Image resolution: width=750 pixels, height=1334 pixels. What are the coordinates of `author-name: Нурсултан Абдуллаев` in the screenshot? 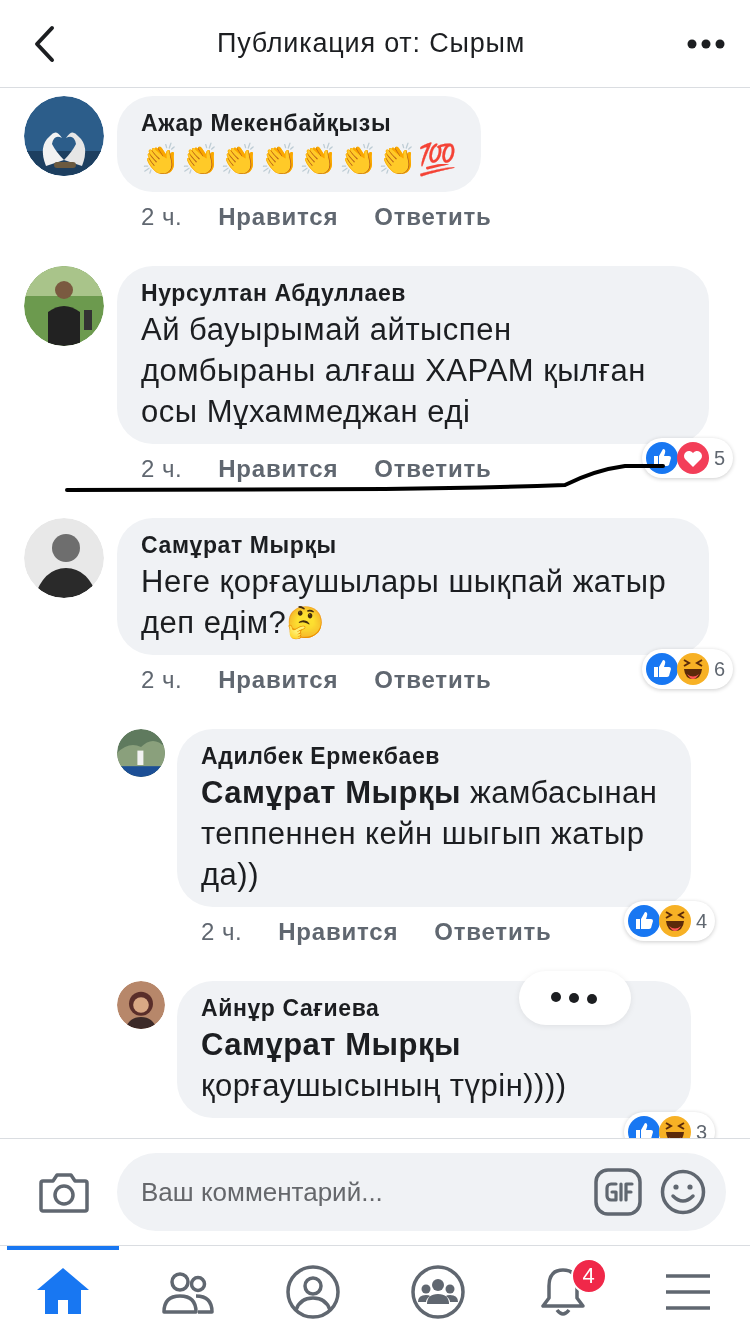 It's located at (274, 293).